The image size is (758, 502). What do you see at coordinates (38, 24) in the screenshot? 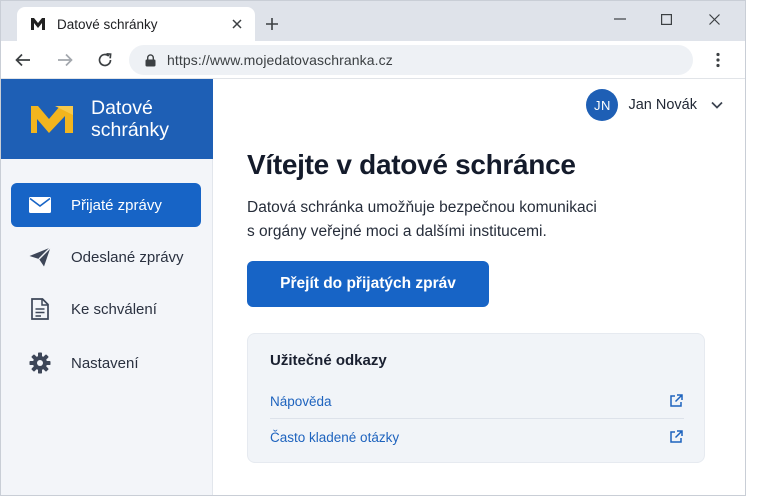
I see `favicon-icon` at bounding box center [38, 24].